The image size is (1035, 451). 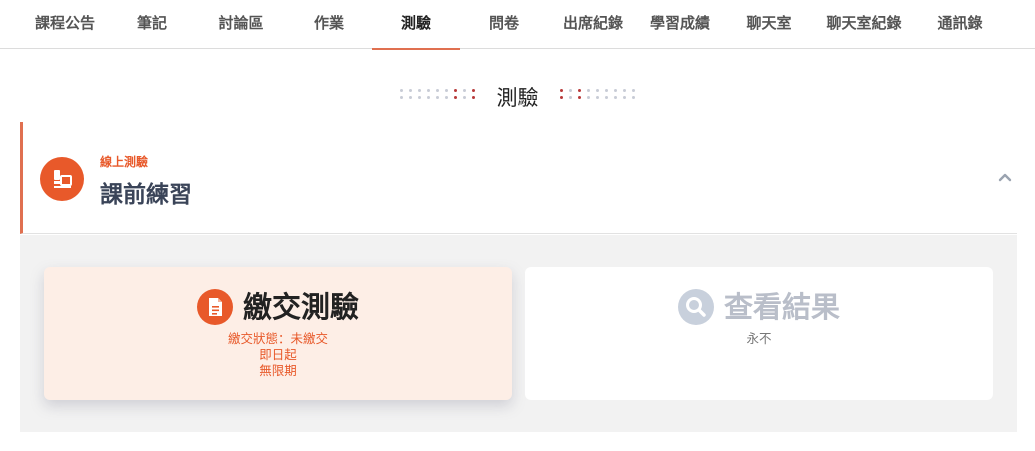 I want to click on tab-assignments: 作業, so click(x=329, y=24).